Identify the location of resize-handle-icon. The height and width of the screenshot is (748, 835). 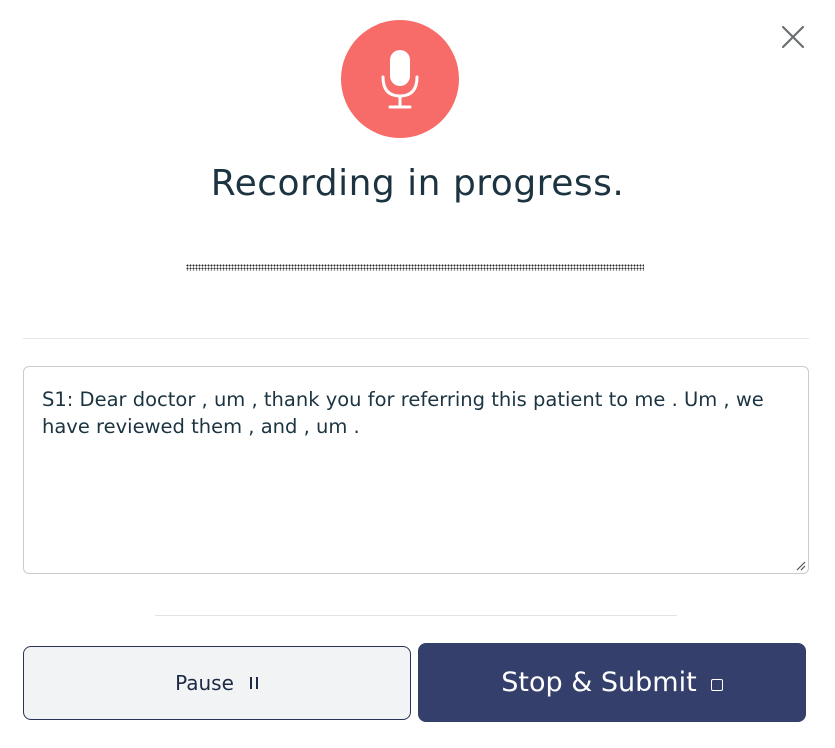
(800, 565).